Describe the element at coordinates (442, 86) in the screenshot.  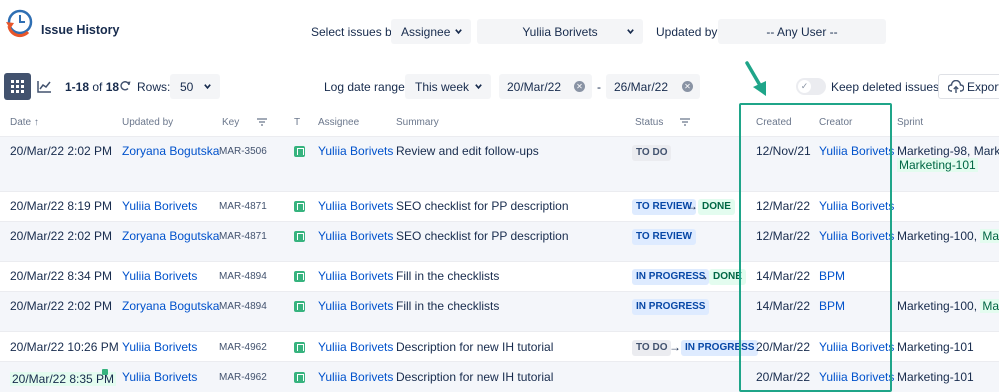
I see `log-range-value: This week` at that location.